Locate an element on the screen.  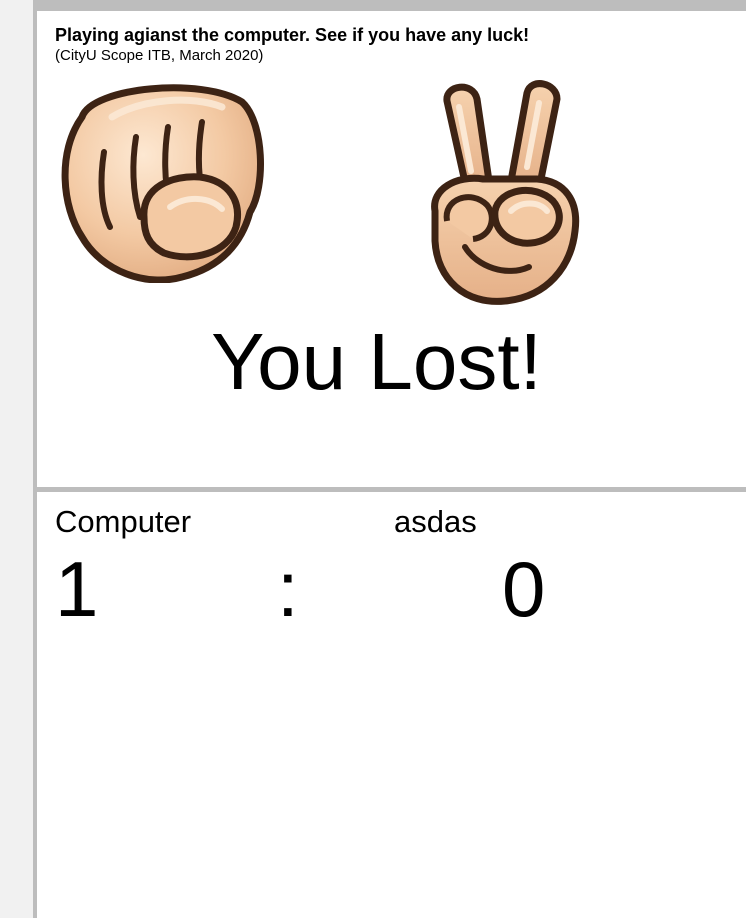
computer-name-label: Computer is located at coordinates (123, 521).